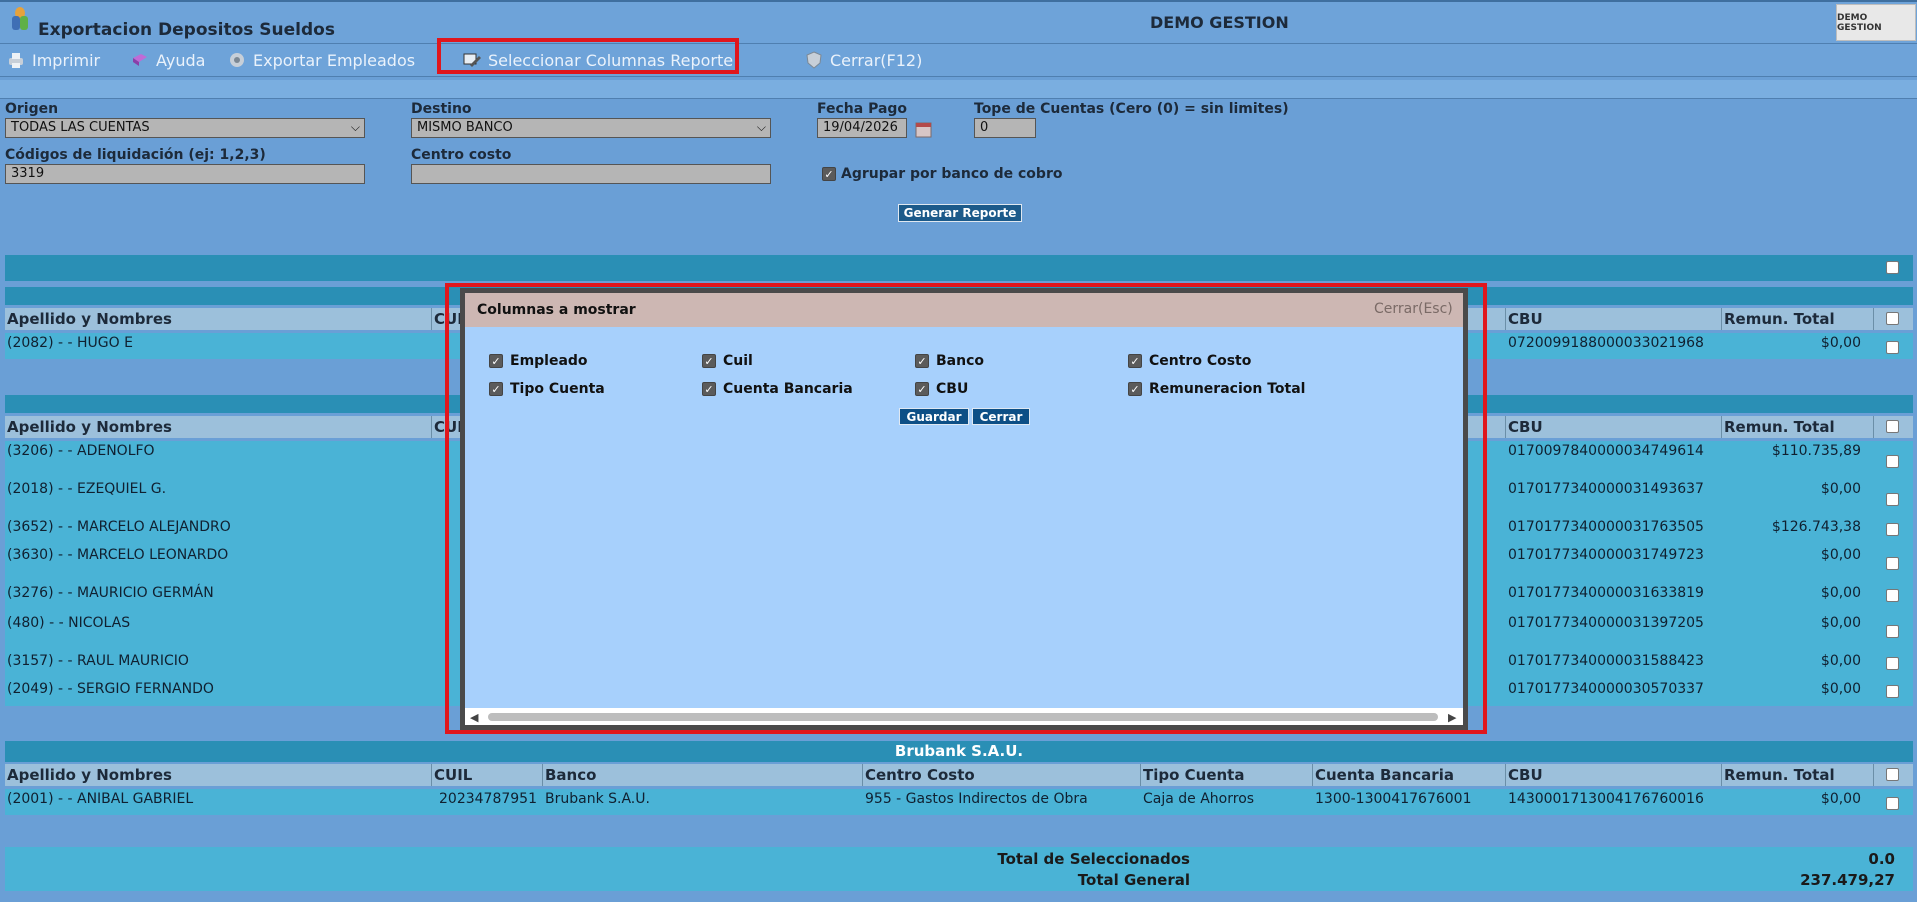 The width and height of the screenshot is (1917, 902). Describe the element at coordinates (461, 155) in the screenshot. I see `centro-label: Centro costo` at that location.